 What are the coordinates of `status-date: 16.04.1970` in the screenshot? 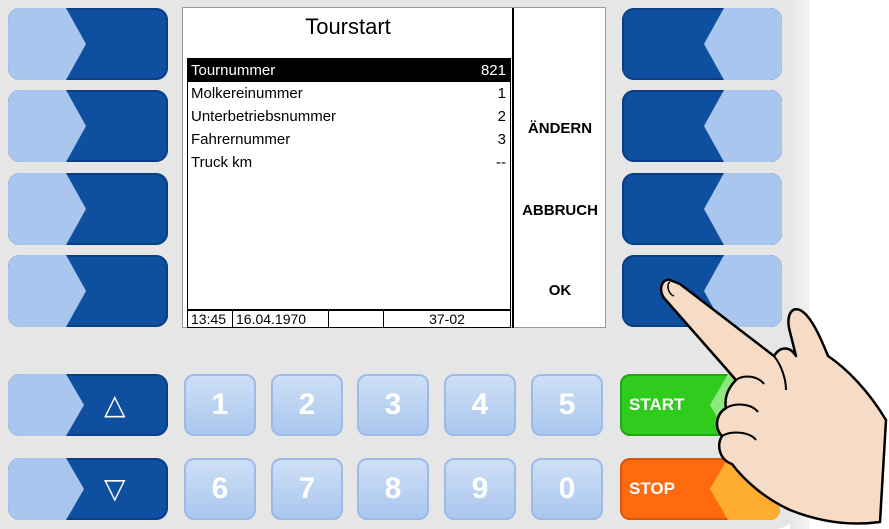 It's located at (281, 319).